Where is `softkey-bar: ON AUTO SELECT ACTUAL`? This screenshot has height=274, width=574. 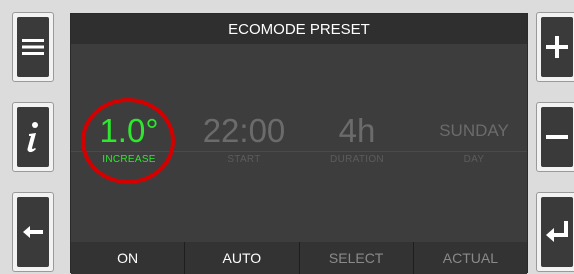 softkey-bar: ON AUTO SELECT ACTUAL is located at coordinates (299, 258).